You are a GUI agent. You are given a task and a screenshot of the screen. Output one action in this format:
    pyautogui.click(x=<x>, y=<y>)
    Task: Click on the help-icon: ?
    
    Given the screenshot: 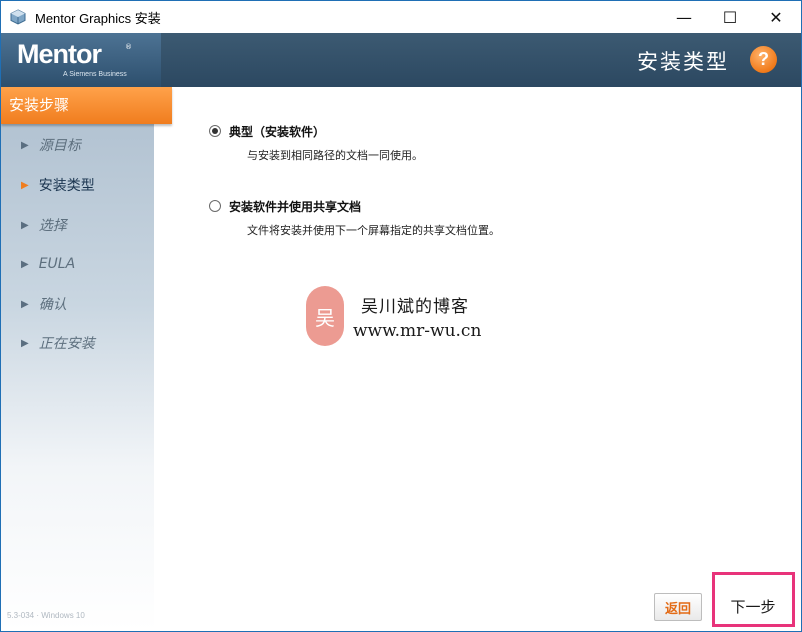 What is the action you would take?
    pyautogui.click(x=763, y=59)
    